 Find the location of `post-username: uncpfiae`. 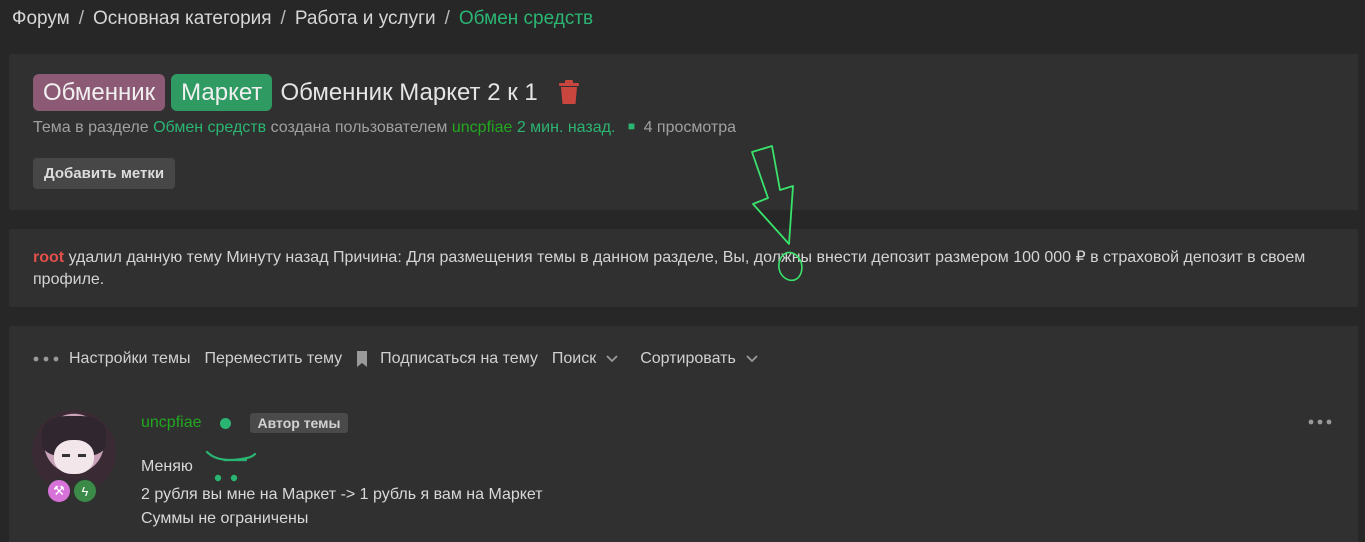

post-username: uncpfiae is located at coordinates (171, 423).